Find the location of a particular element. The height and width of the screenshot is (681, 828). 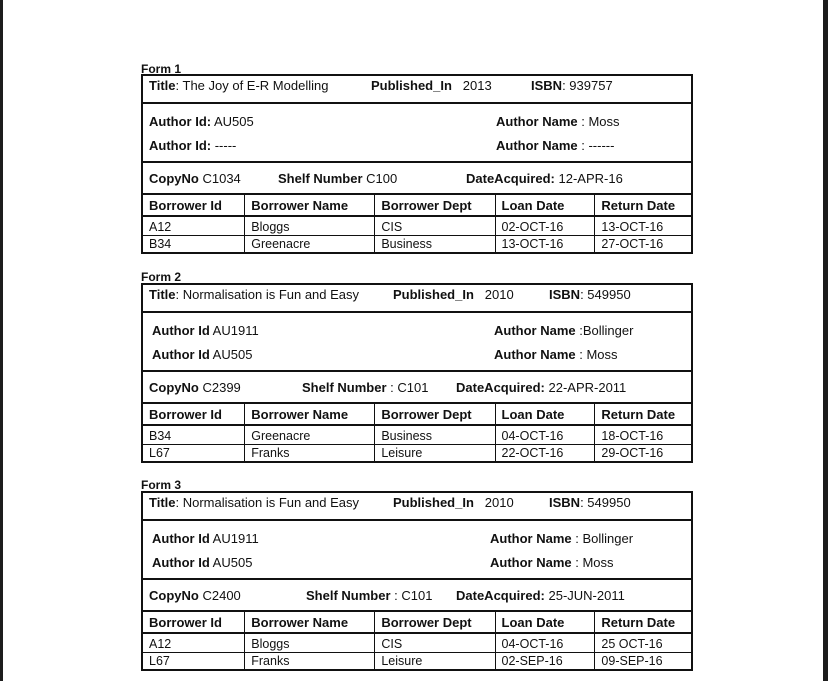

copy-no: CopyNo C1034 is located at coordinates (195, 178).